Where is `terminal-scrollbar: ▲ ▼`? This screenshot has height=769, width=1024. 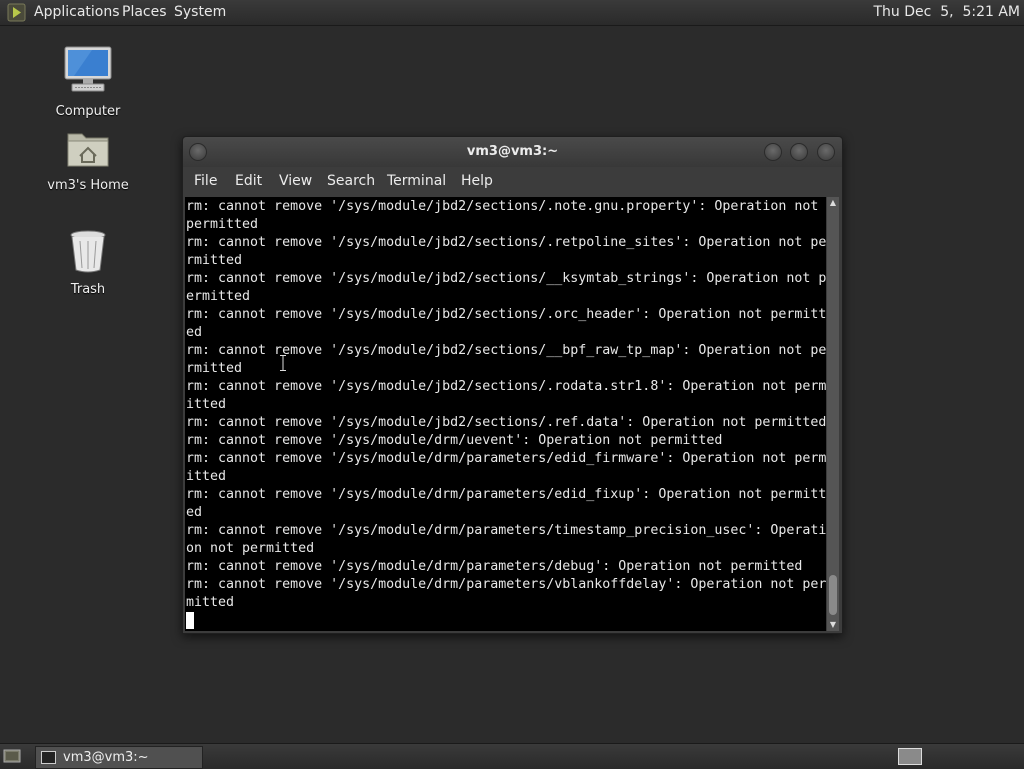 terminal-scrollbar: ▲ ▼ is located at coordinates (833, 414).